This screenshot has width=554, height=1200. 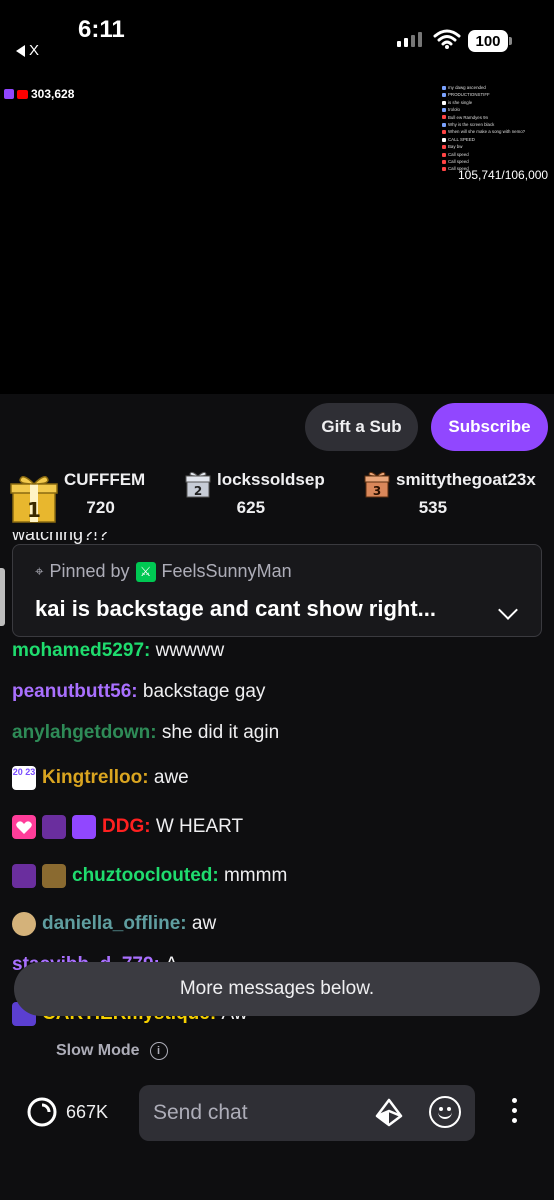 What do you see at coordinates (271, 479) in the screenshot?
I see `leader-2-name: lockssoldsep` at bounding box center [271, 479].